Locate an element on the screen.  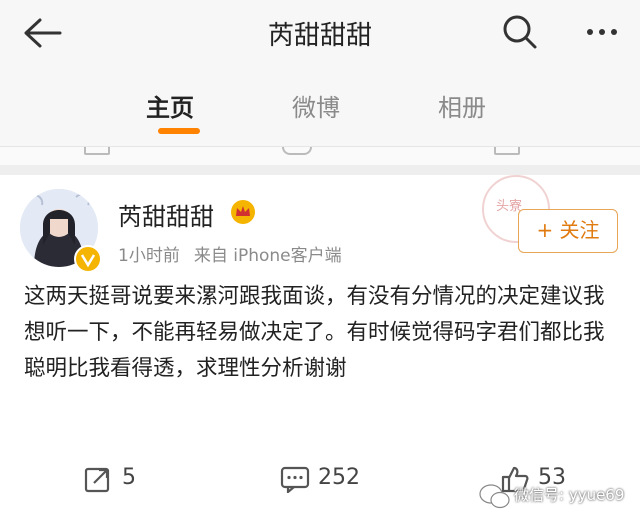
previous-post-fragment is located at coordinates (320, 156).